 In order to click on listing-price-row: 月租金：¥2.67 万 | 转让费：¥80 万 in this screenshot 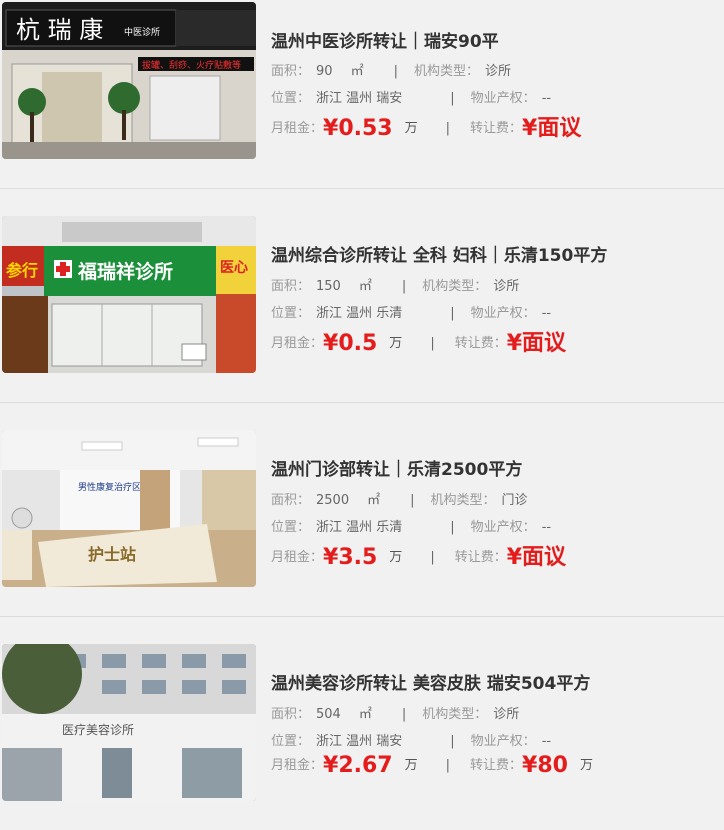, I will do `click(432, 765)`.